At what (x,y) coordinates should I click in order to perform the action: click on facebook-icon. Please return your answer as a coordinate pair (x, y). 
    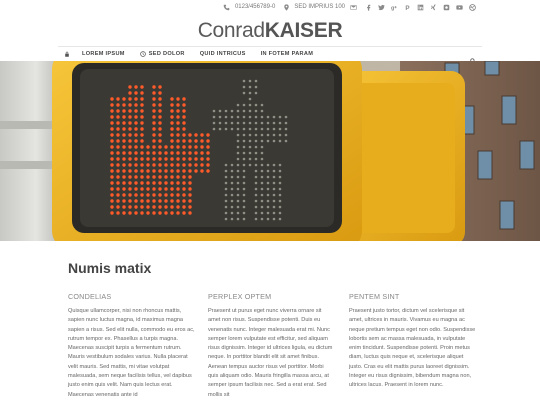
    Looking at the image, I should click on (368, 7).